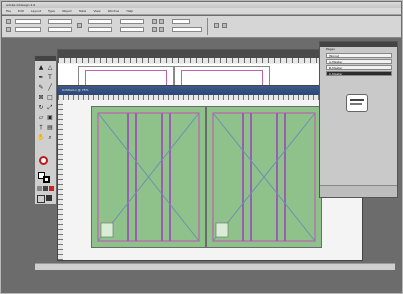 The image size is (403, 294). Describe the element at coordinates (79, 25) in the screenshot. I see `constrain-proportions-icon` at that location.